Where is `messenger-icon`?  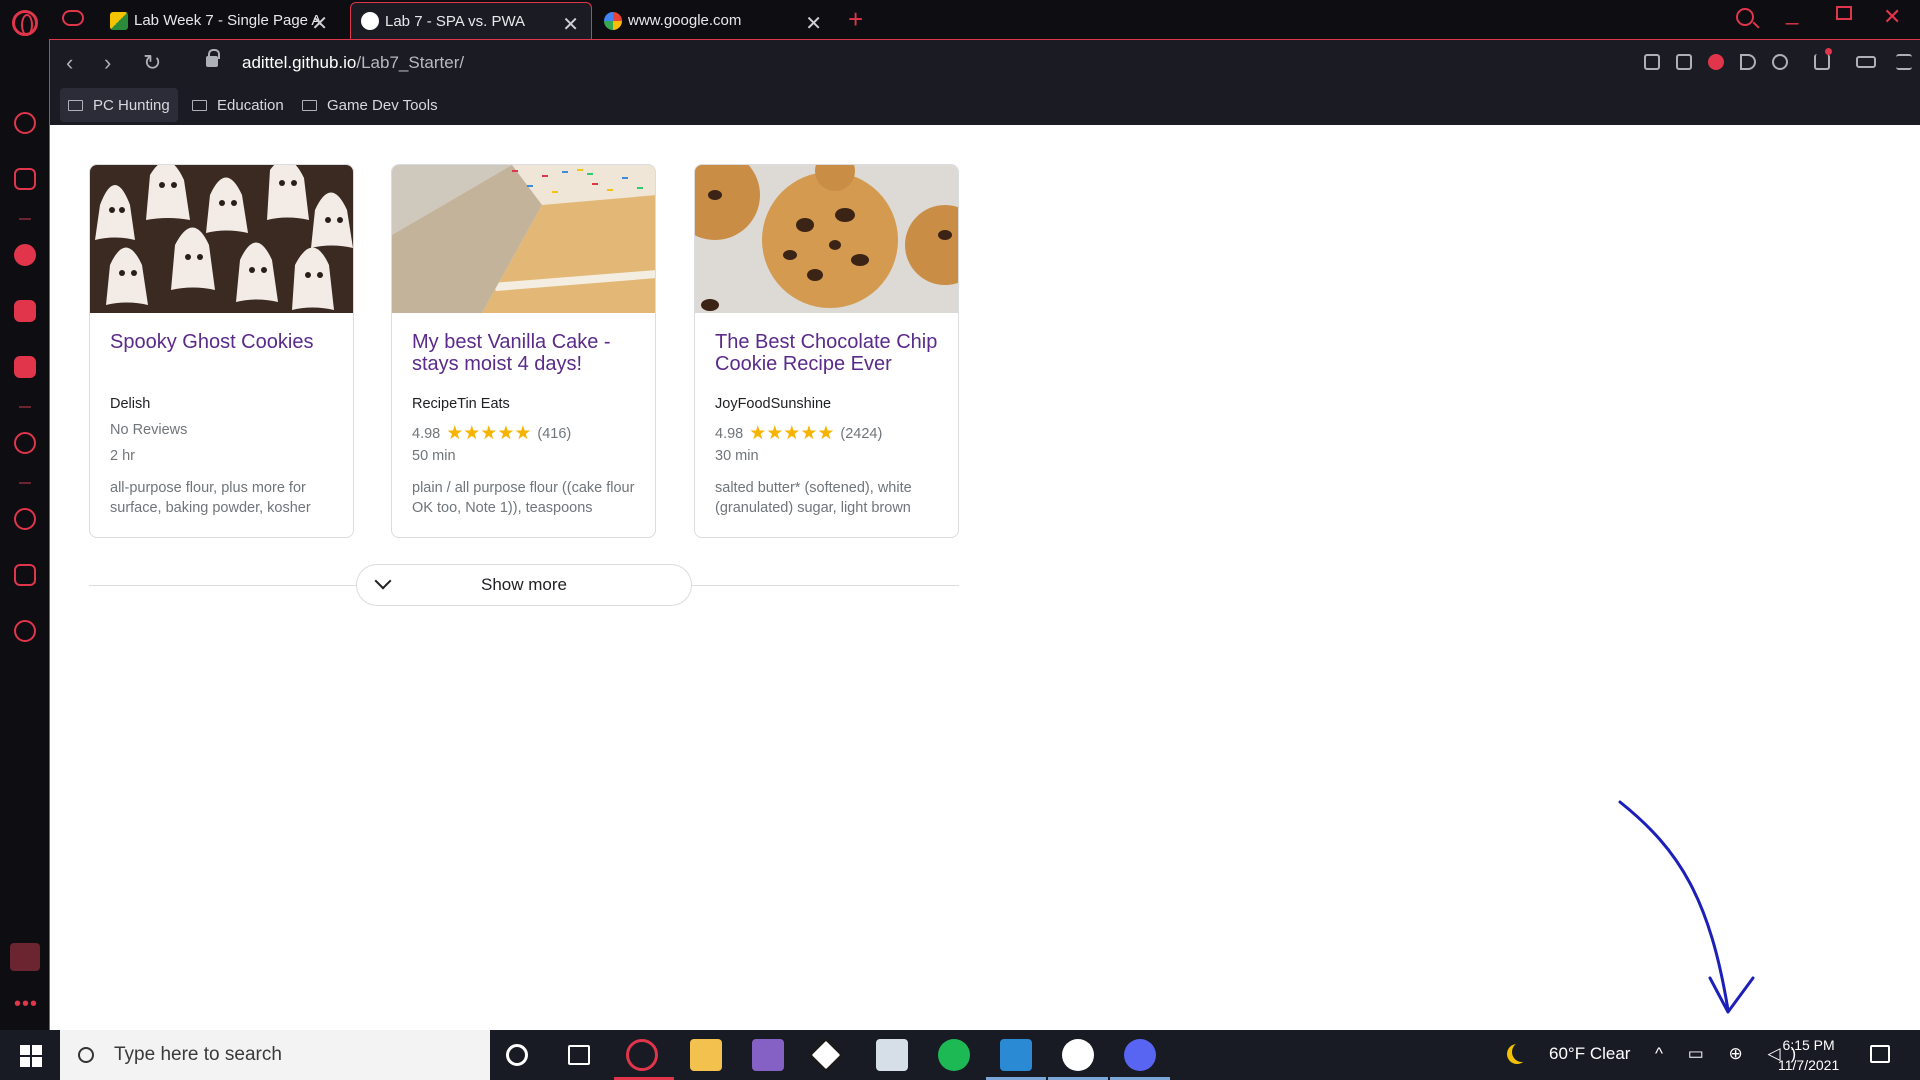
messenger-icon is located at coordinates (25, 255).